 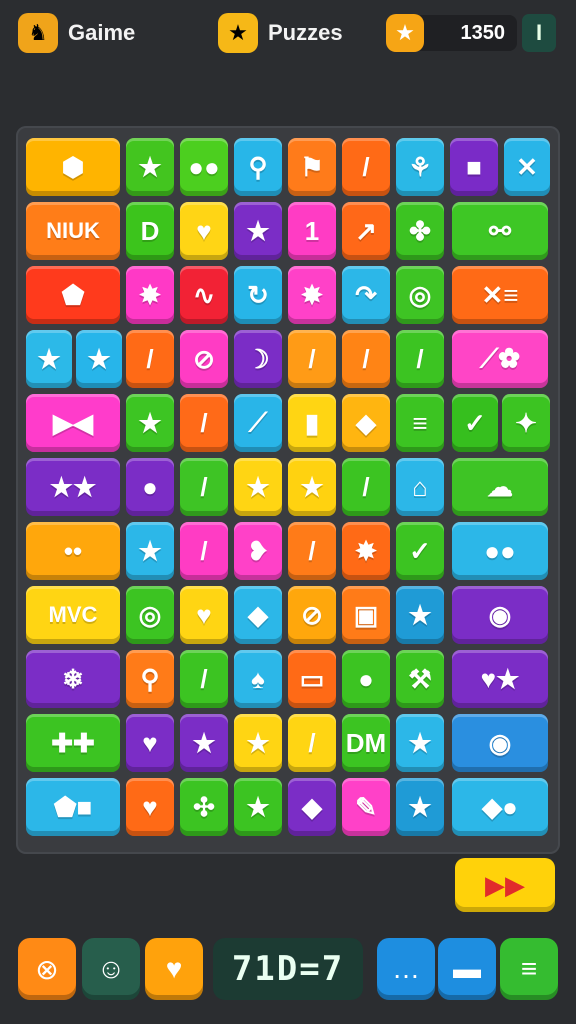 What do you see at coordinates (174, 969) in the screenshot?
I see `heart-button: ♥` at bounding box center [174, 969].